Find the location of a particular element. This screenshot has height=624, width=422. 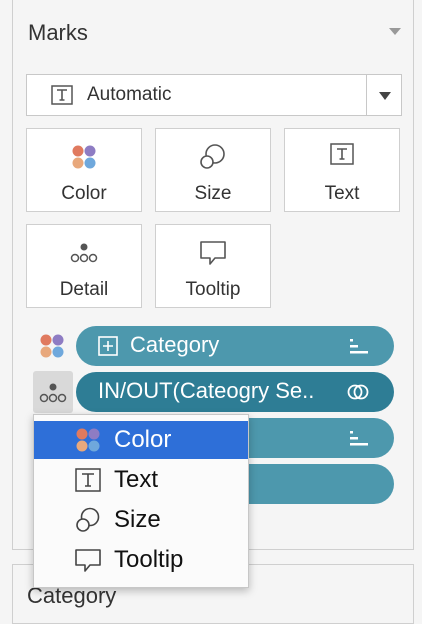

menu-item-label: Tooltip is located at coordinates (149, 559).